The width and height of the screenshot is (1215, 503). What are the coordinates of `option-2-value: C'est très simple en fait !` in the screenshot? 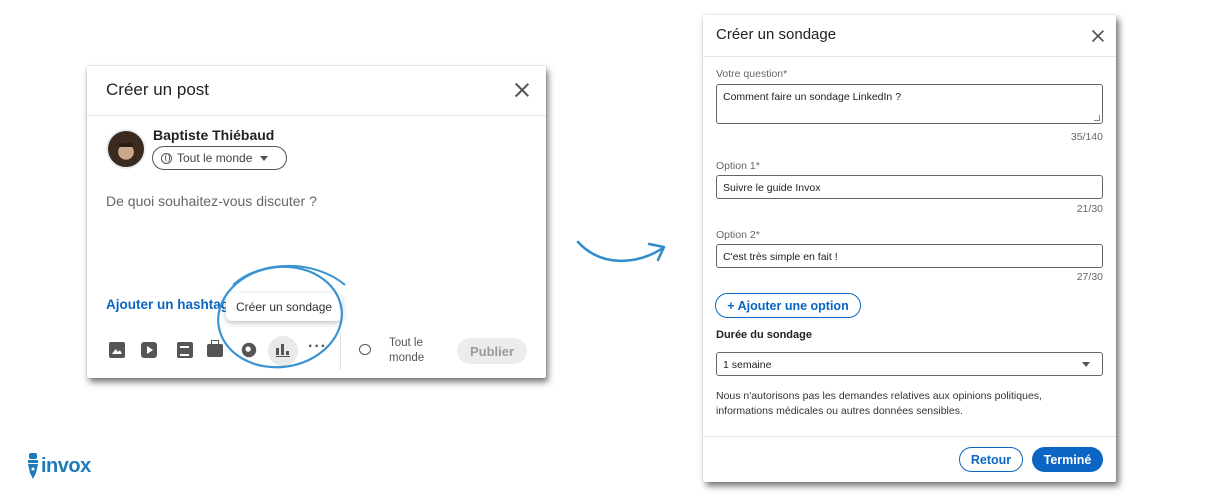 It's located at (780, 257).